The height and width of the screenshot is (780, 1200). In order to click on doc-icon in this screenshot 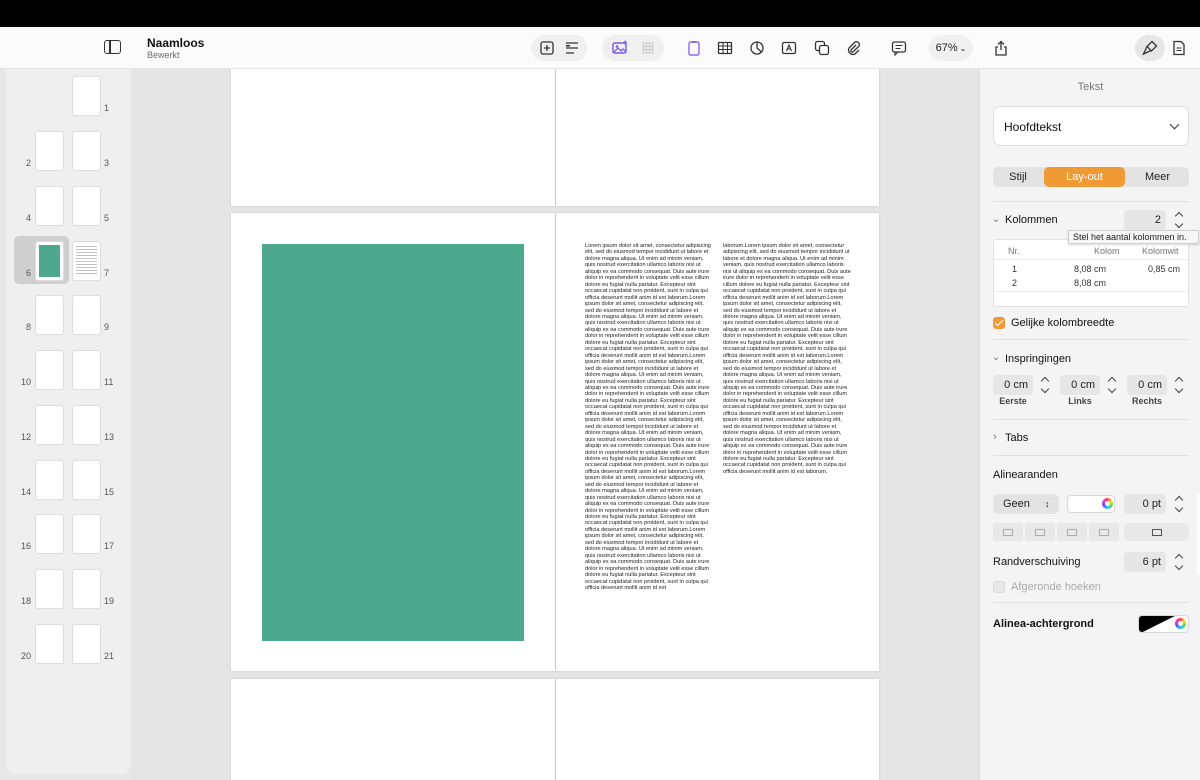, I will do `click(694, 48)`.